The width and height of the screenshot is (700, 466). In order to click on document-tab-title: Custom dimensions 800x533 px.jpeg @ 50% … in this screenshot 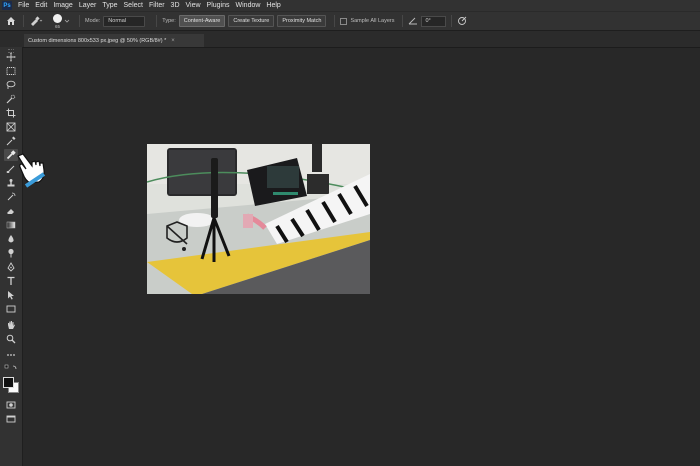, I will do `click(97, 40)`.